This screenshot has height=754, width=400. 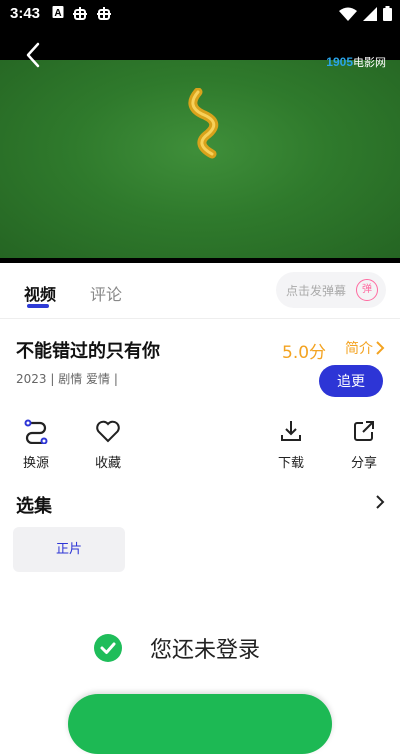 What do you see at coordinates (359, 349) in the screenshot?
I see `intro-label: 简介` at bounding box center [359, 349].